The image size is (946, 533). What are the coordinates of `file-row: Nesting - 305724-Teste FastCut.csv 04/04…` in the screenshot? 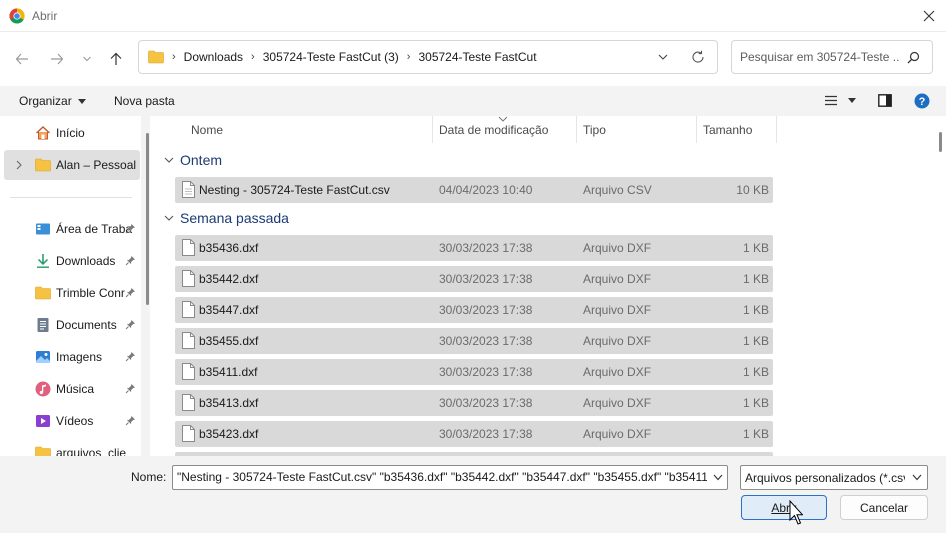 It's located at (474, 190).